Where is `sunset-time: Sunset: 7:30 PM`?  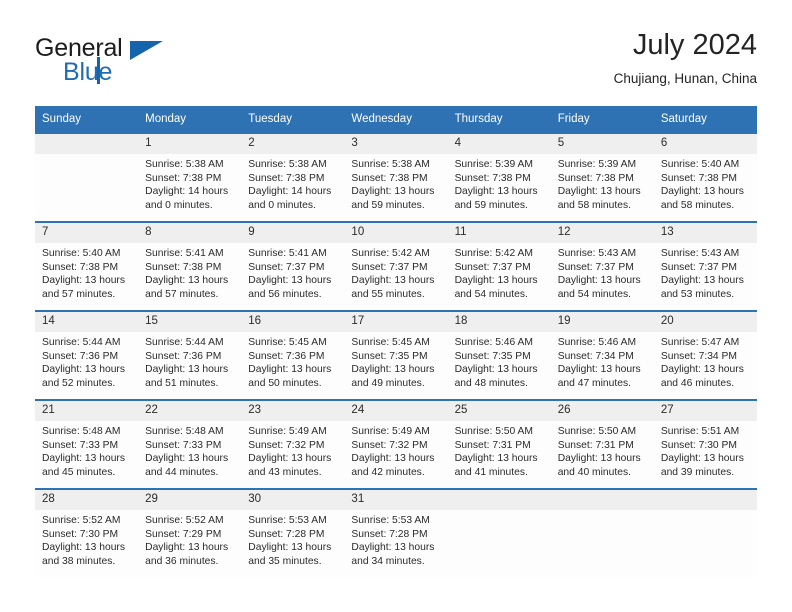
sunset-time: Sunset: 7:30 PM is located at coordinates (698, 445).